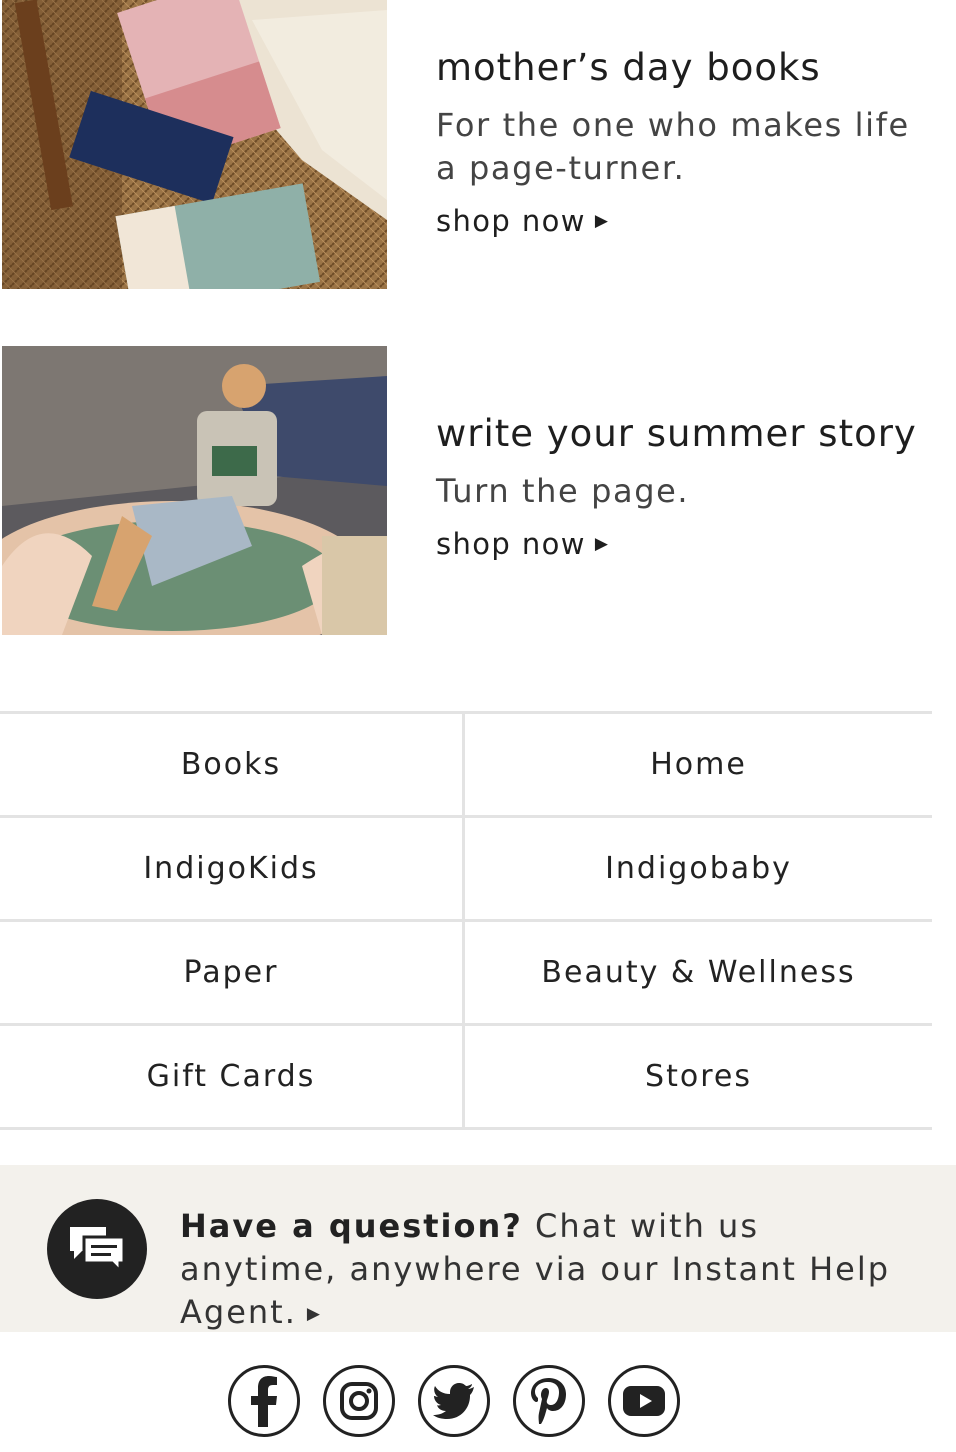  I want to click on books-promo-image, so click(194, 144).